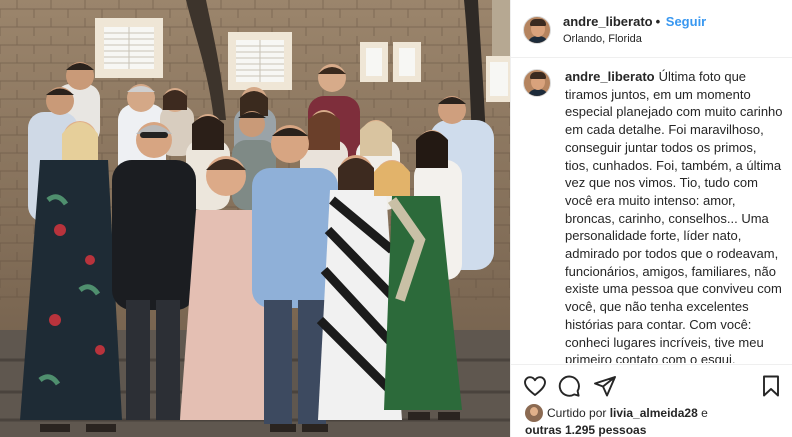 This screenshot has height=437, width=792. I want to click on liker-avatar, so click(534, 413).